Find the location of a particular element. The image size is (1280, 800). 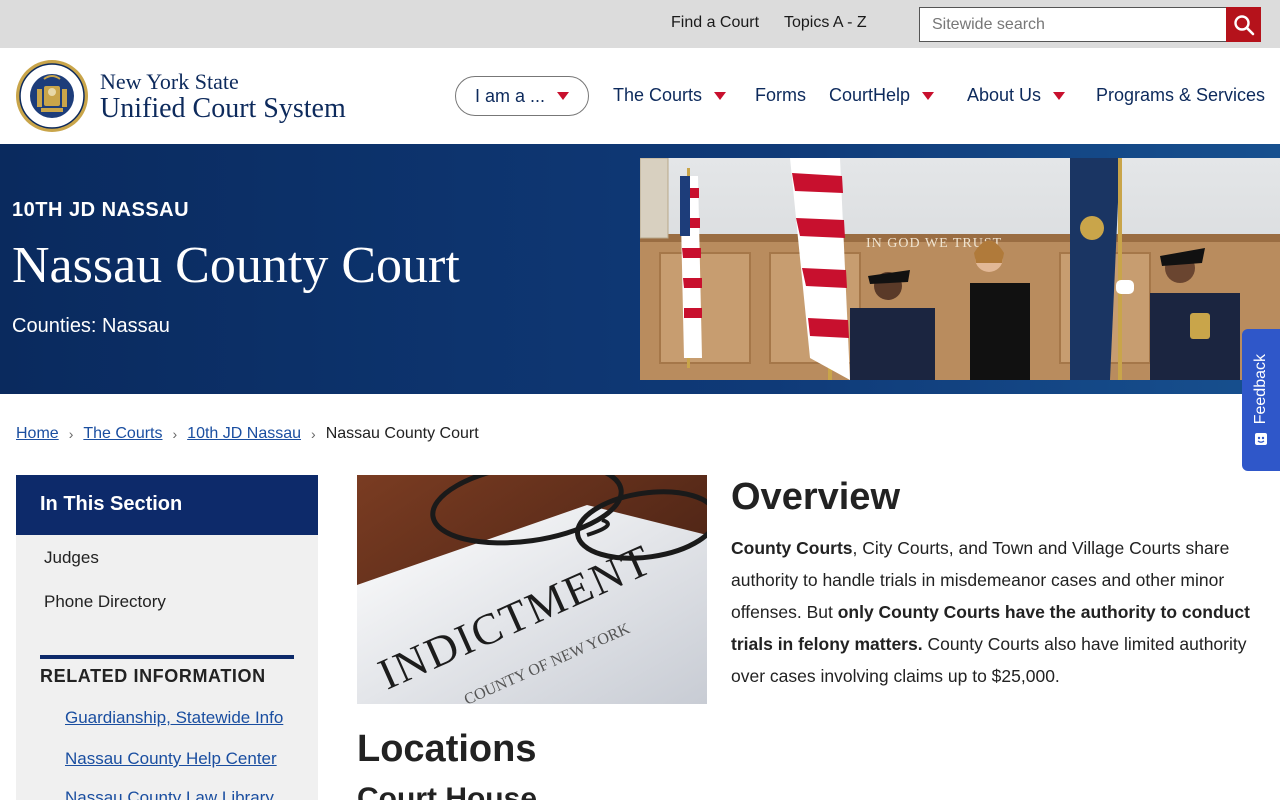

nav-the-courts-label: The Courts is located at coordinates (658, 95).